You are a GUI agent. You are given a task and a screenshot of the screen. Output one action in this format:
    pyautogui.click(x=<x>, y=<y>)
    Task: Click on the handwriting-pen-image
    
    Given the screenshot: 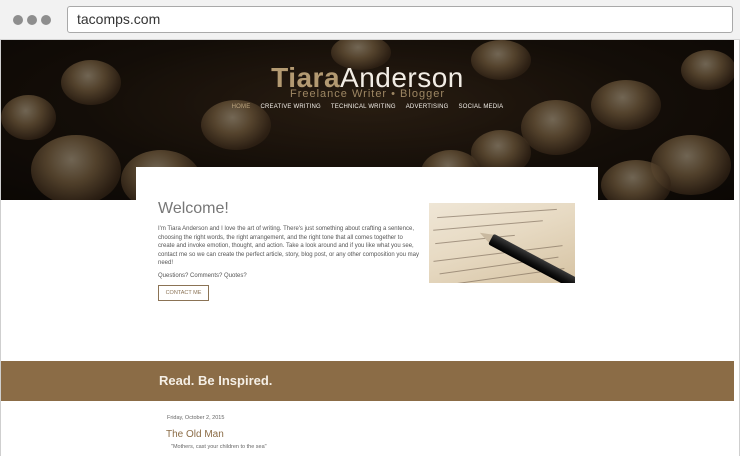 What is the action you would take?
    pyautogui.click(x=502, y=243)
    